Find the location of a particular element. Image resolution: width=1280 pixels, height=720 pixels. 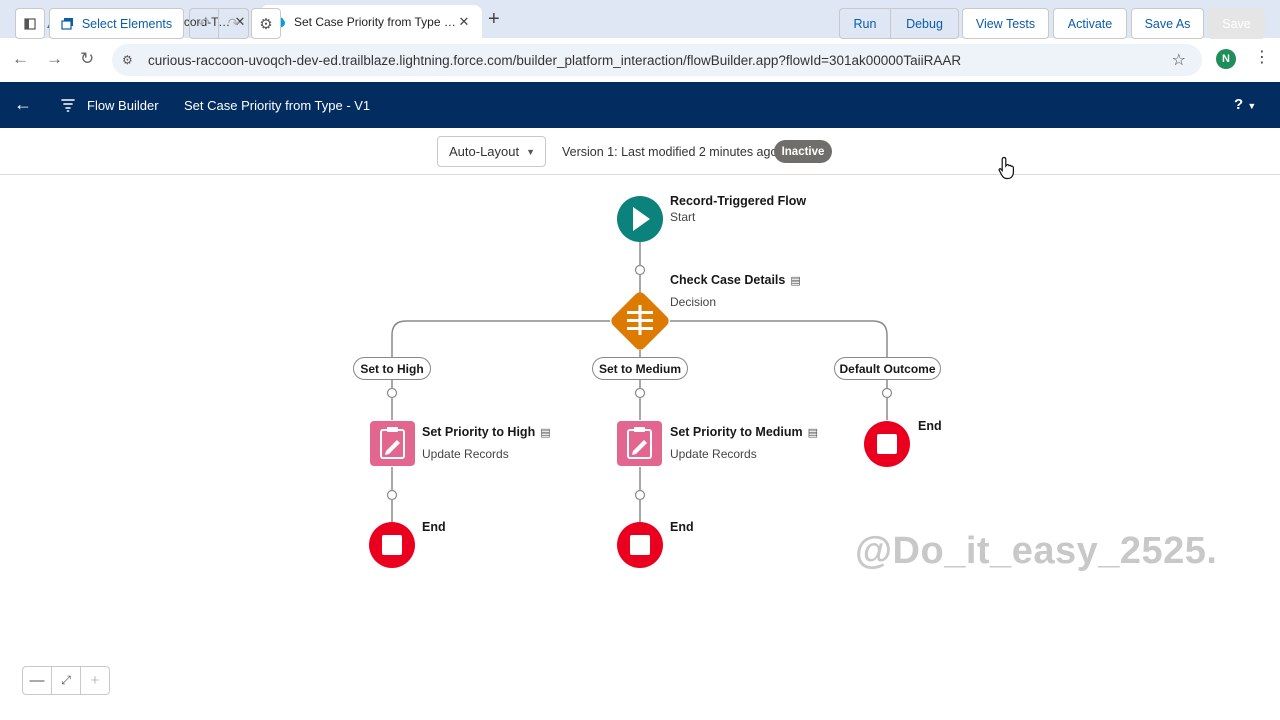

update-high-label: Set Priority to High ▤ is located at coordinates (486, 432).